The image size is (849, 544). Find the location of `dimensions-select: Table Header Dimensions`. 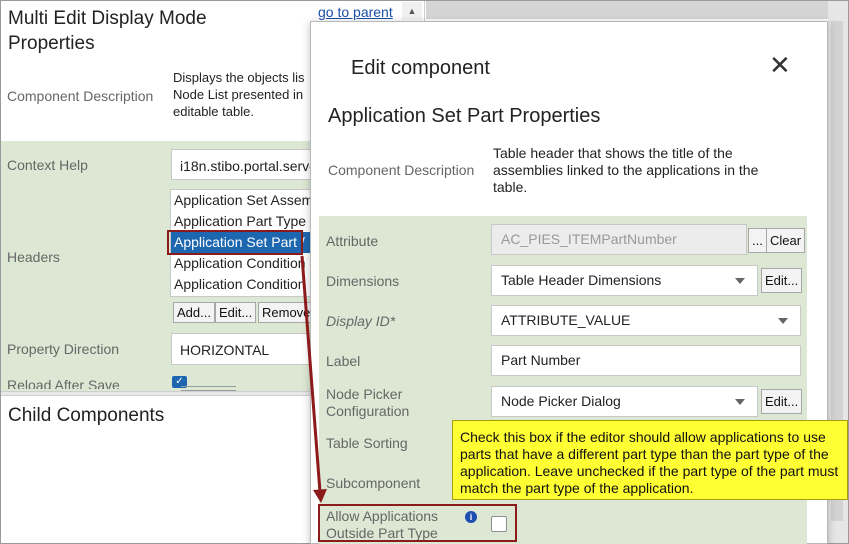

dimensions-select: Table Header Dimensions is located at coordinates (624, 280).